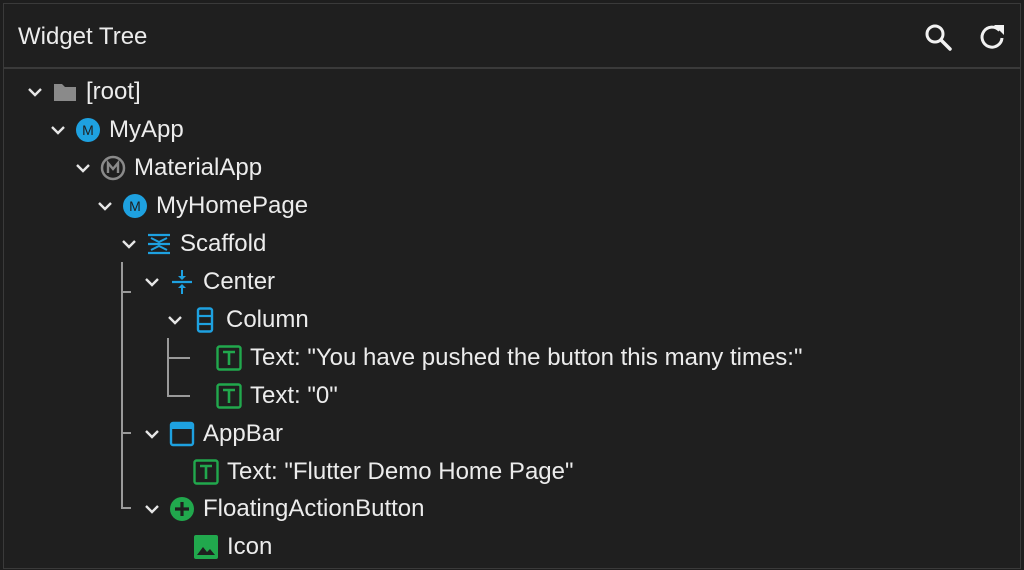 This screenshot has width=1024, height=570. What do you see at coordinates (182, 434) in the screenshot?
I see `appbar-icon` at bounding box center [182, 434].